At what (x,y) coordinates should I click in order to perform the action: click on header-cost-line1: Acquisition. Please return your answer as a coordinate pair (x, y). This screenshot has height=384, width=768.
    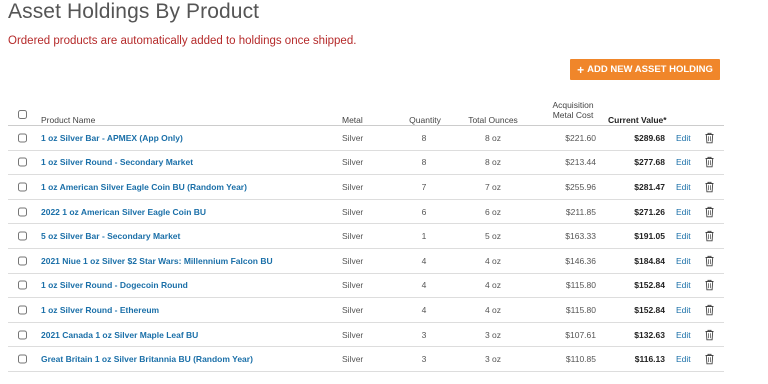
    Looking at the image, I should click on (573, 105).